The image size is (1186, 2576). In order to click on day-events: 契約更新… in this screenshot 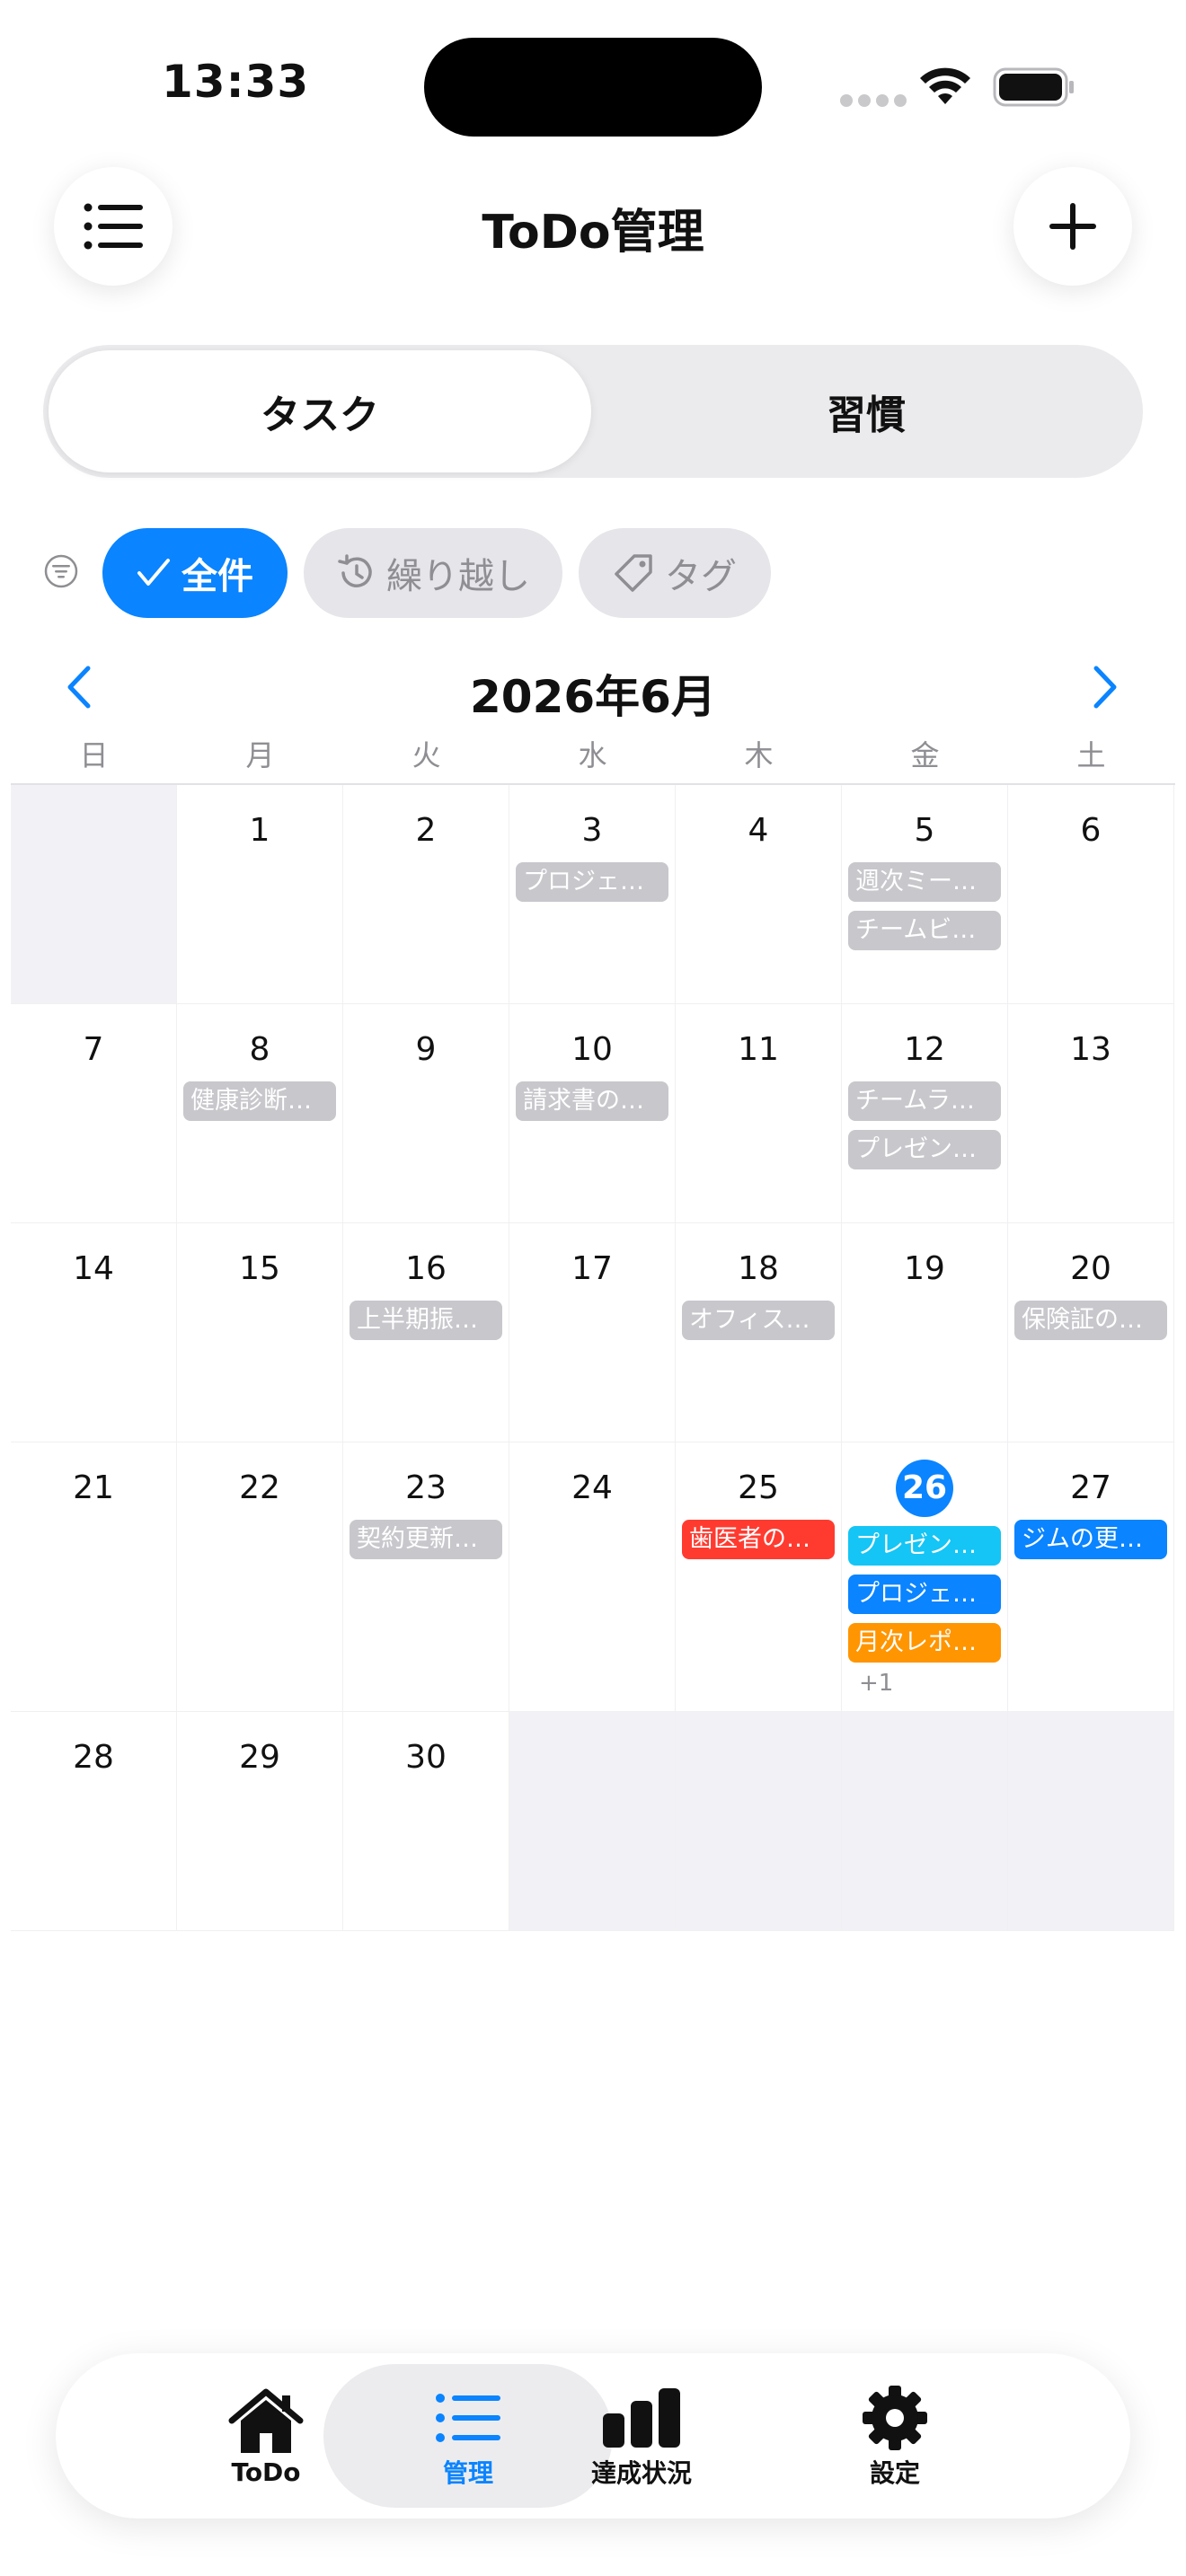, I will do `click(426, 1535)`.